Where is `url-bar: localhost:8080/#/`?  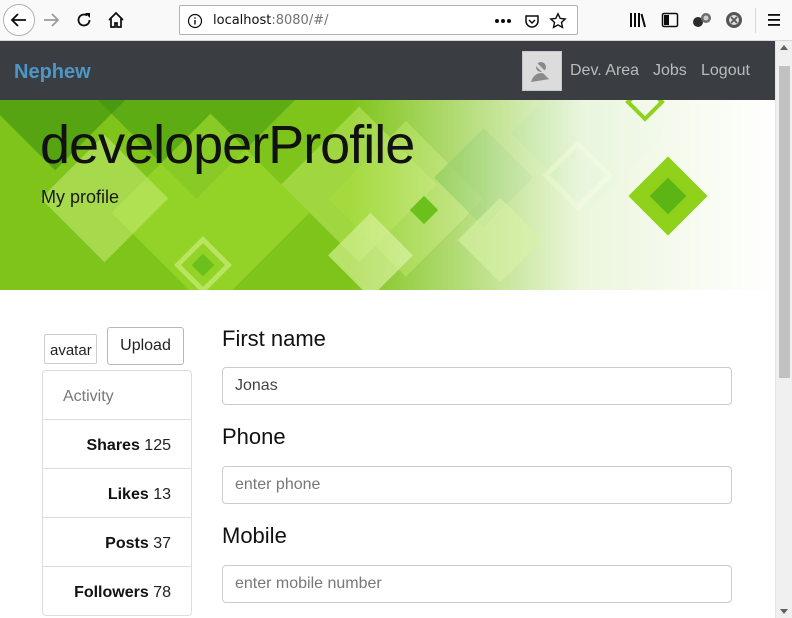
url-bar: localhost:8080/#/ is located at coordinates (378, 20).